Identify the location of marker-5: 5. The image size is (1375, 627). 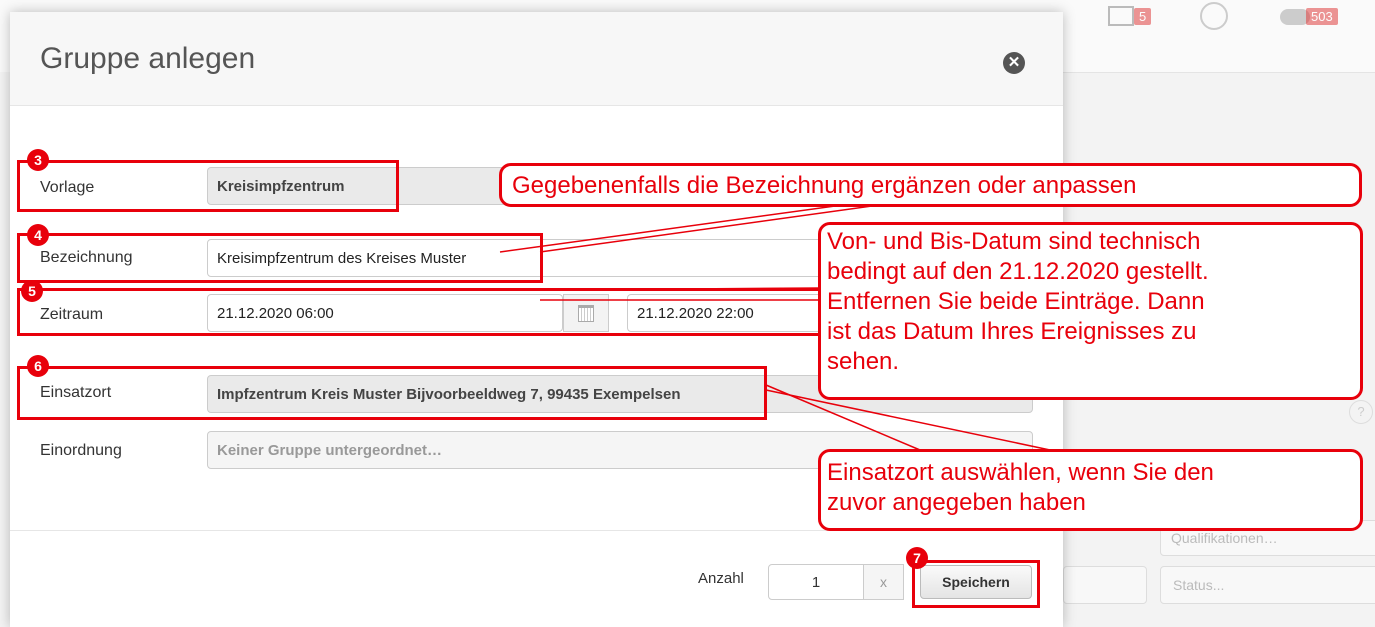
(32, 291).